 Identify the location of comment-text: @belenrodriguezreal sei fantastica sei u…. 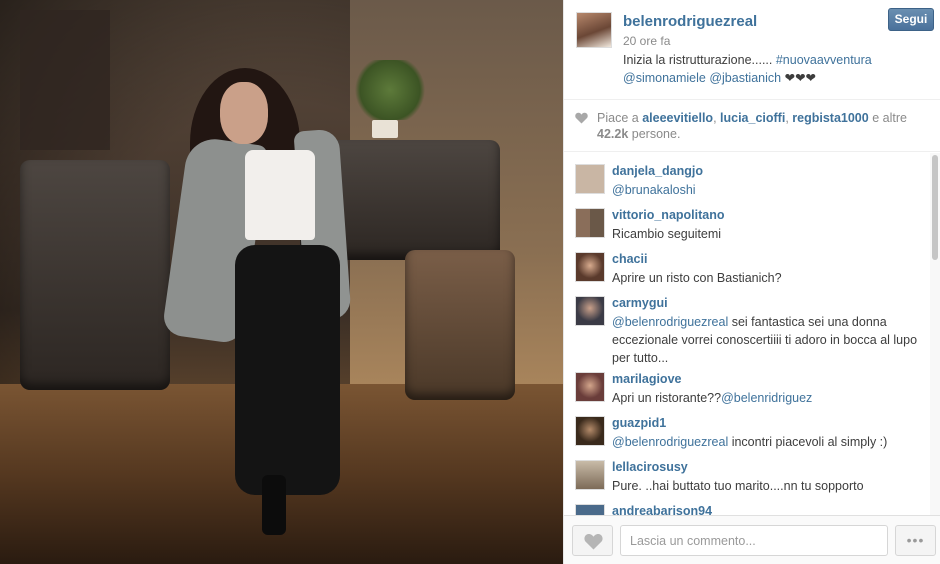
(767, 340).